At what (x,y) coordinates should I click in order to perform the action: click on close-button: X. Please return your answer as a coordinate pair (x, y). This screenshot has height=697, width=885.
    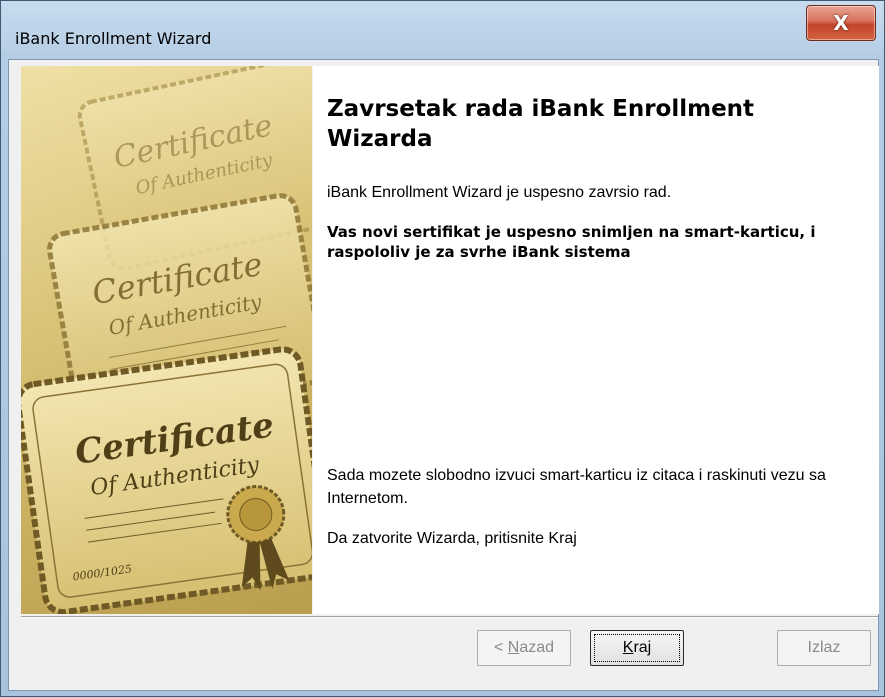
    Looking at the image, I should click on (841, 23).